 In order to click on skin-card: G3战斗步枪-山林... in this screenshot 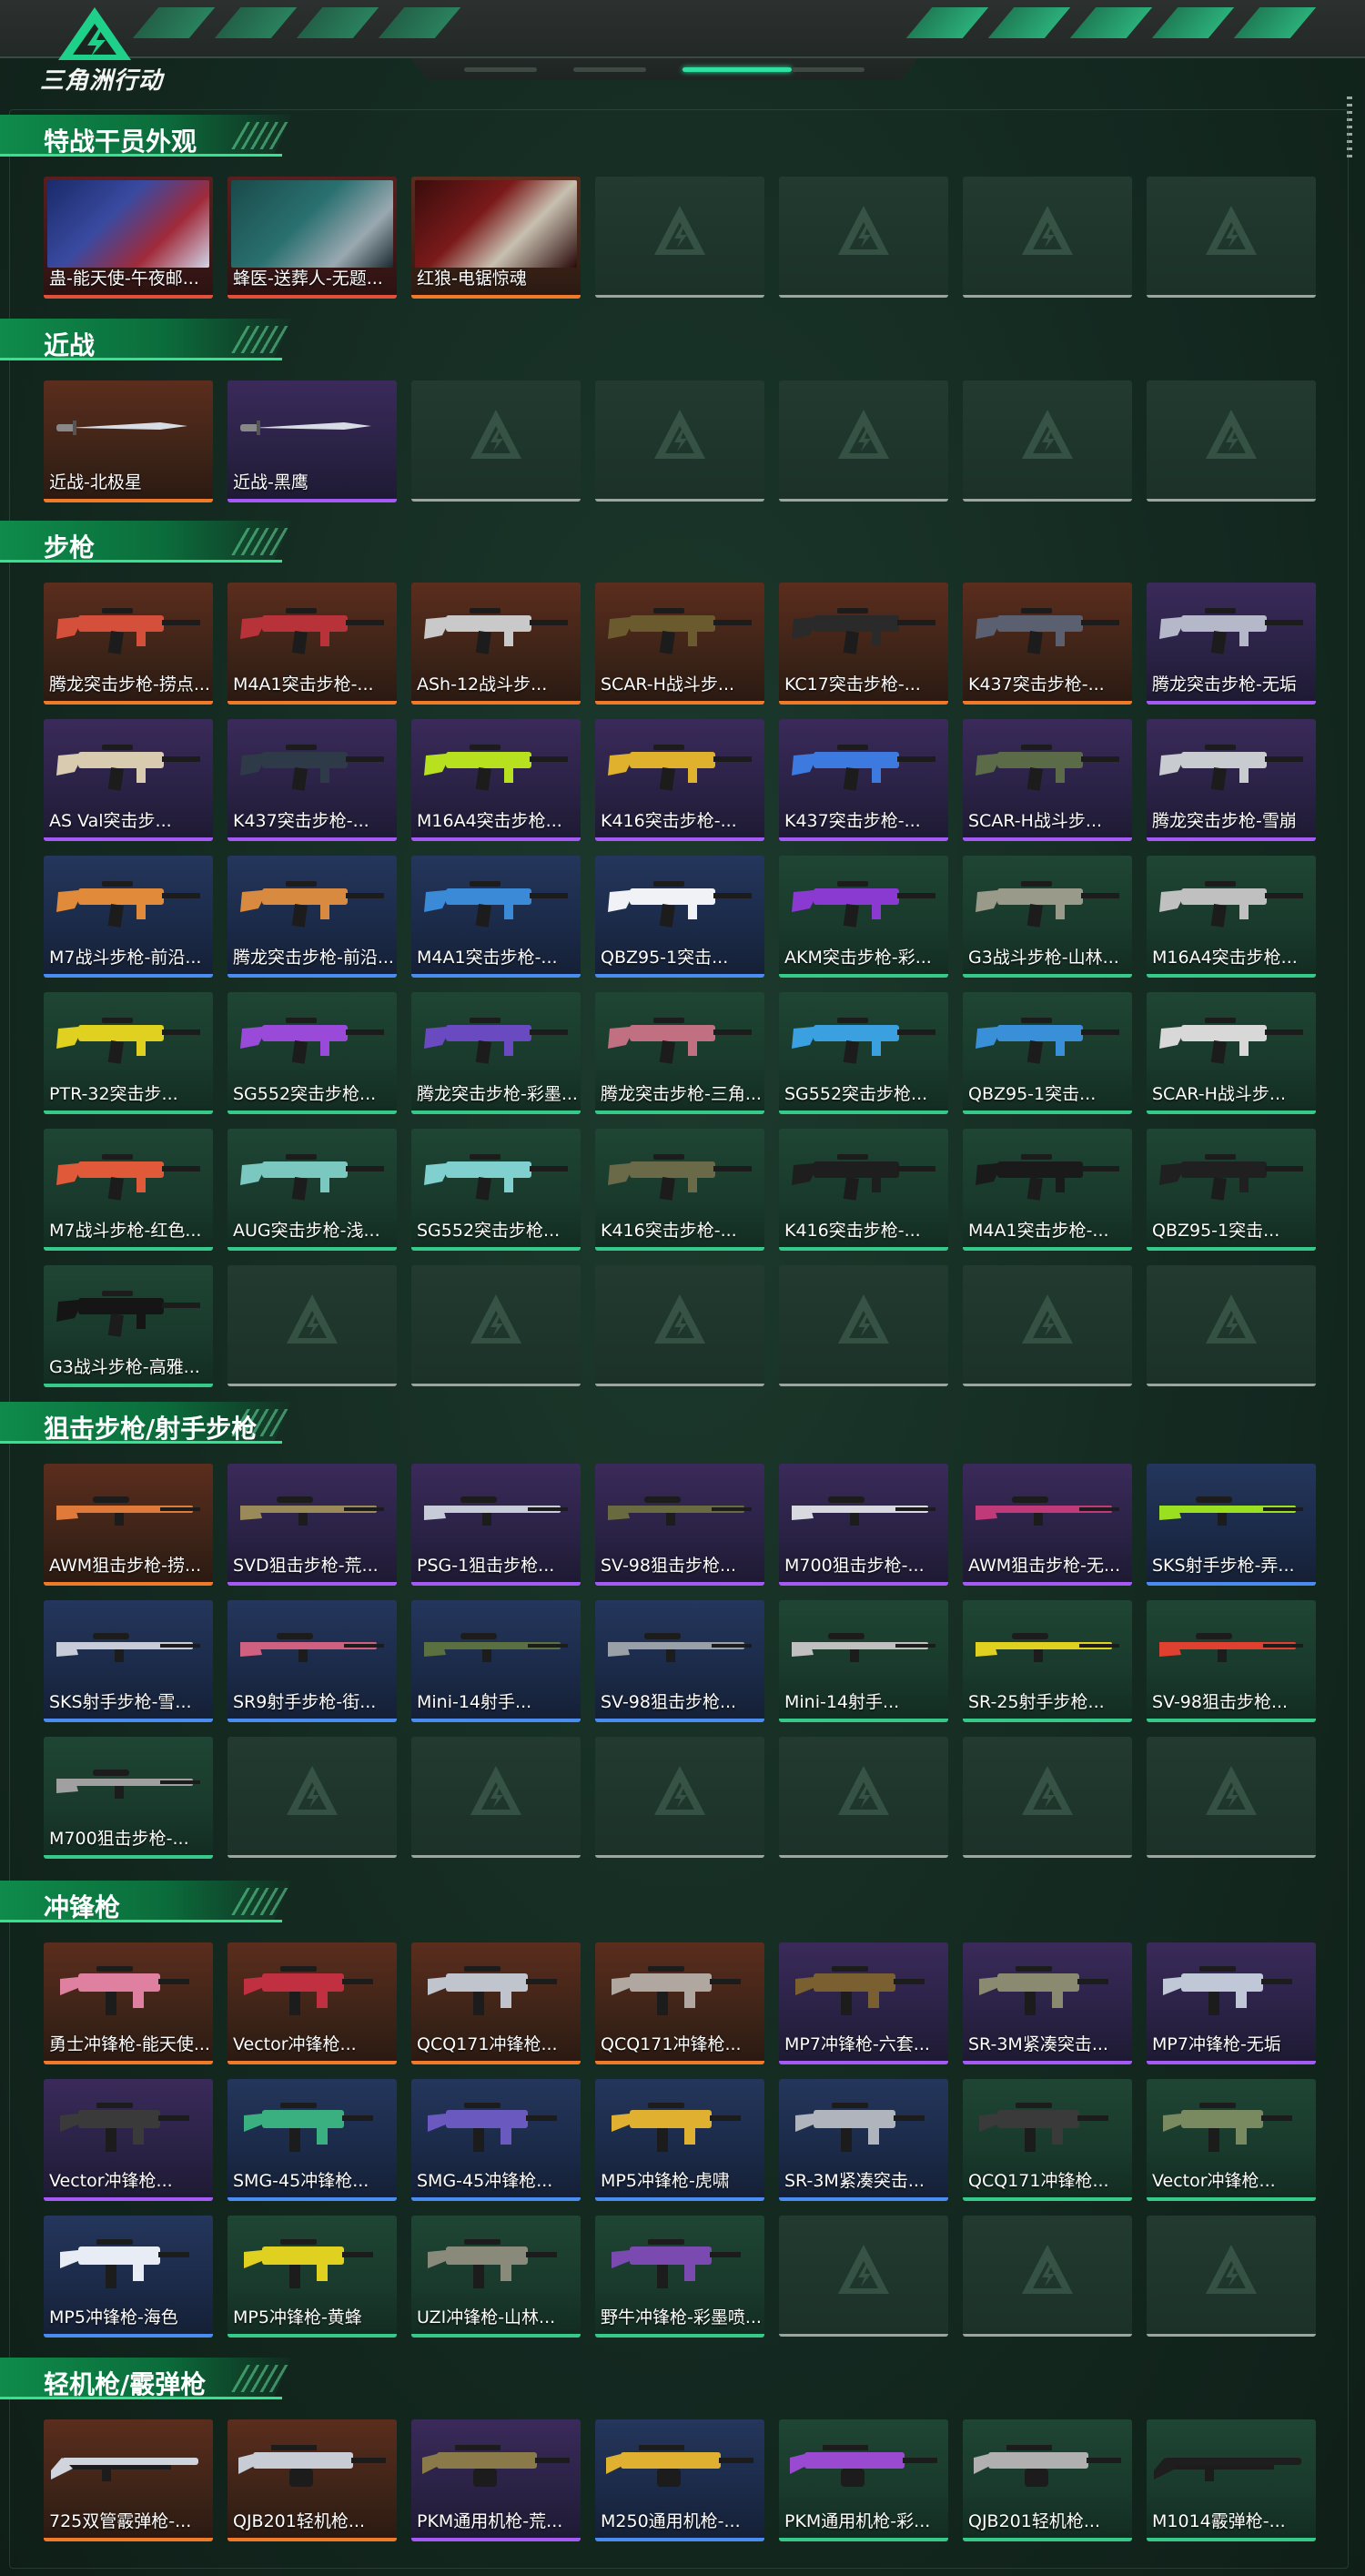, I will do `click(1048, 917)`.